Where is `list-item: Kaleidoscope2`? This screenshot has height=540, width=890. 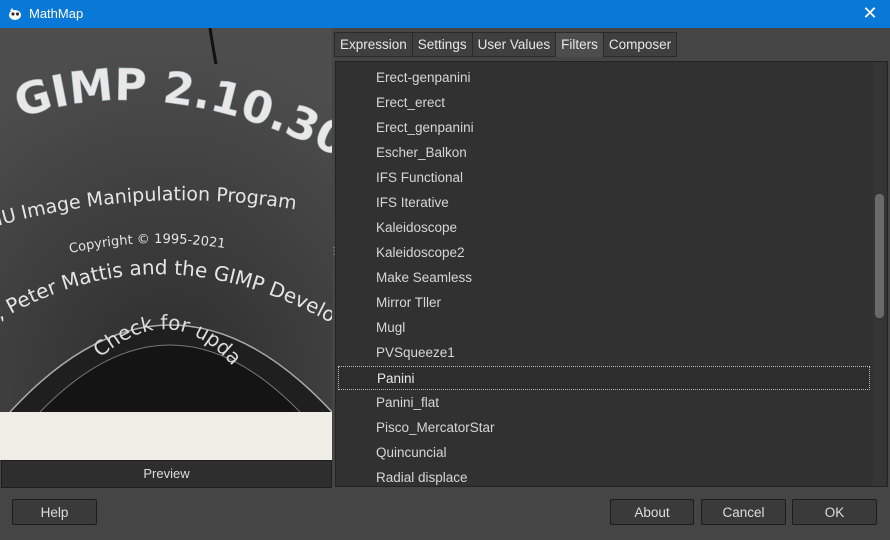
list-item: Kaleidoscope2 is located at coordinates (604, 253).